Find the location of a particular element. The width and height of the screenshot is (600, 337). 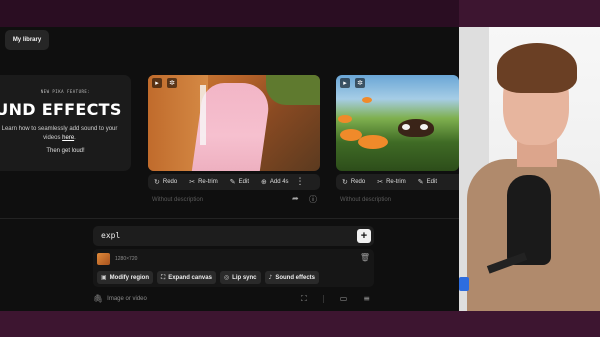

sound-effects-button: ♪ Sound effects is located at coordinates (292, 277).